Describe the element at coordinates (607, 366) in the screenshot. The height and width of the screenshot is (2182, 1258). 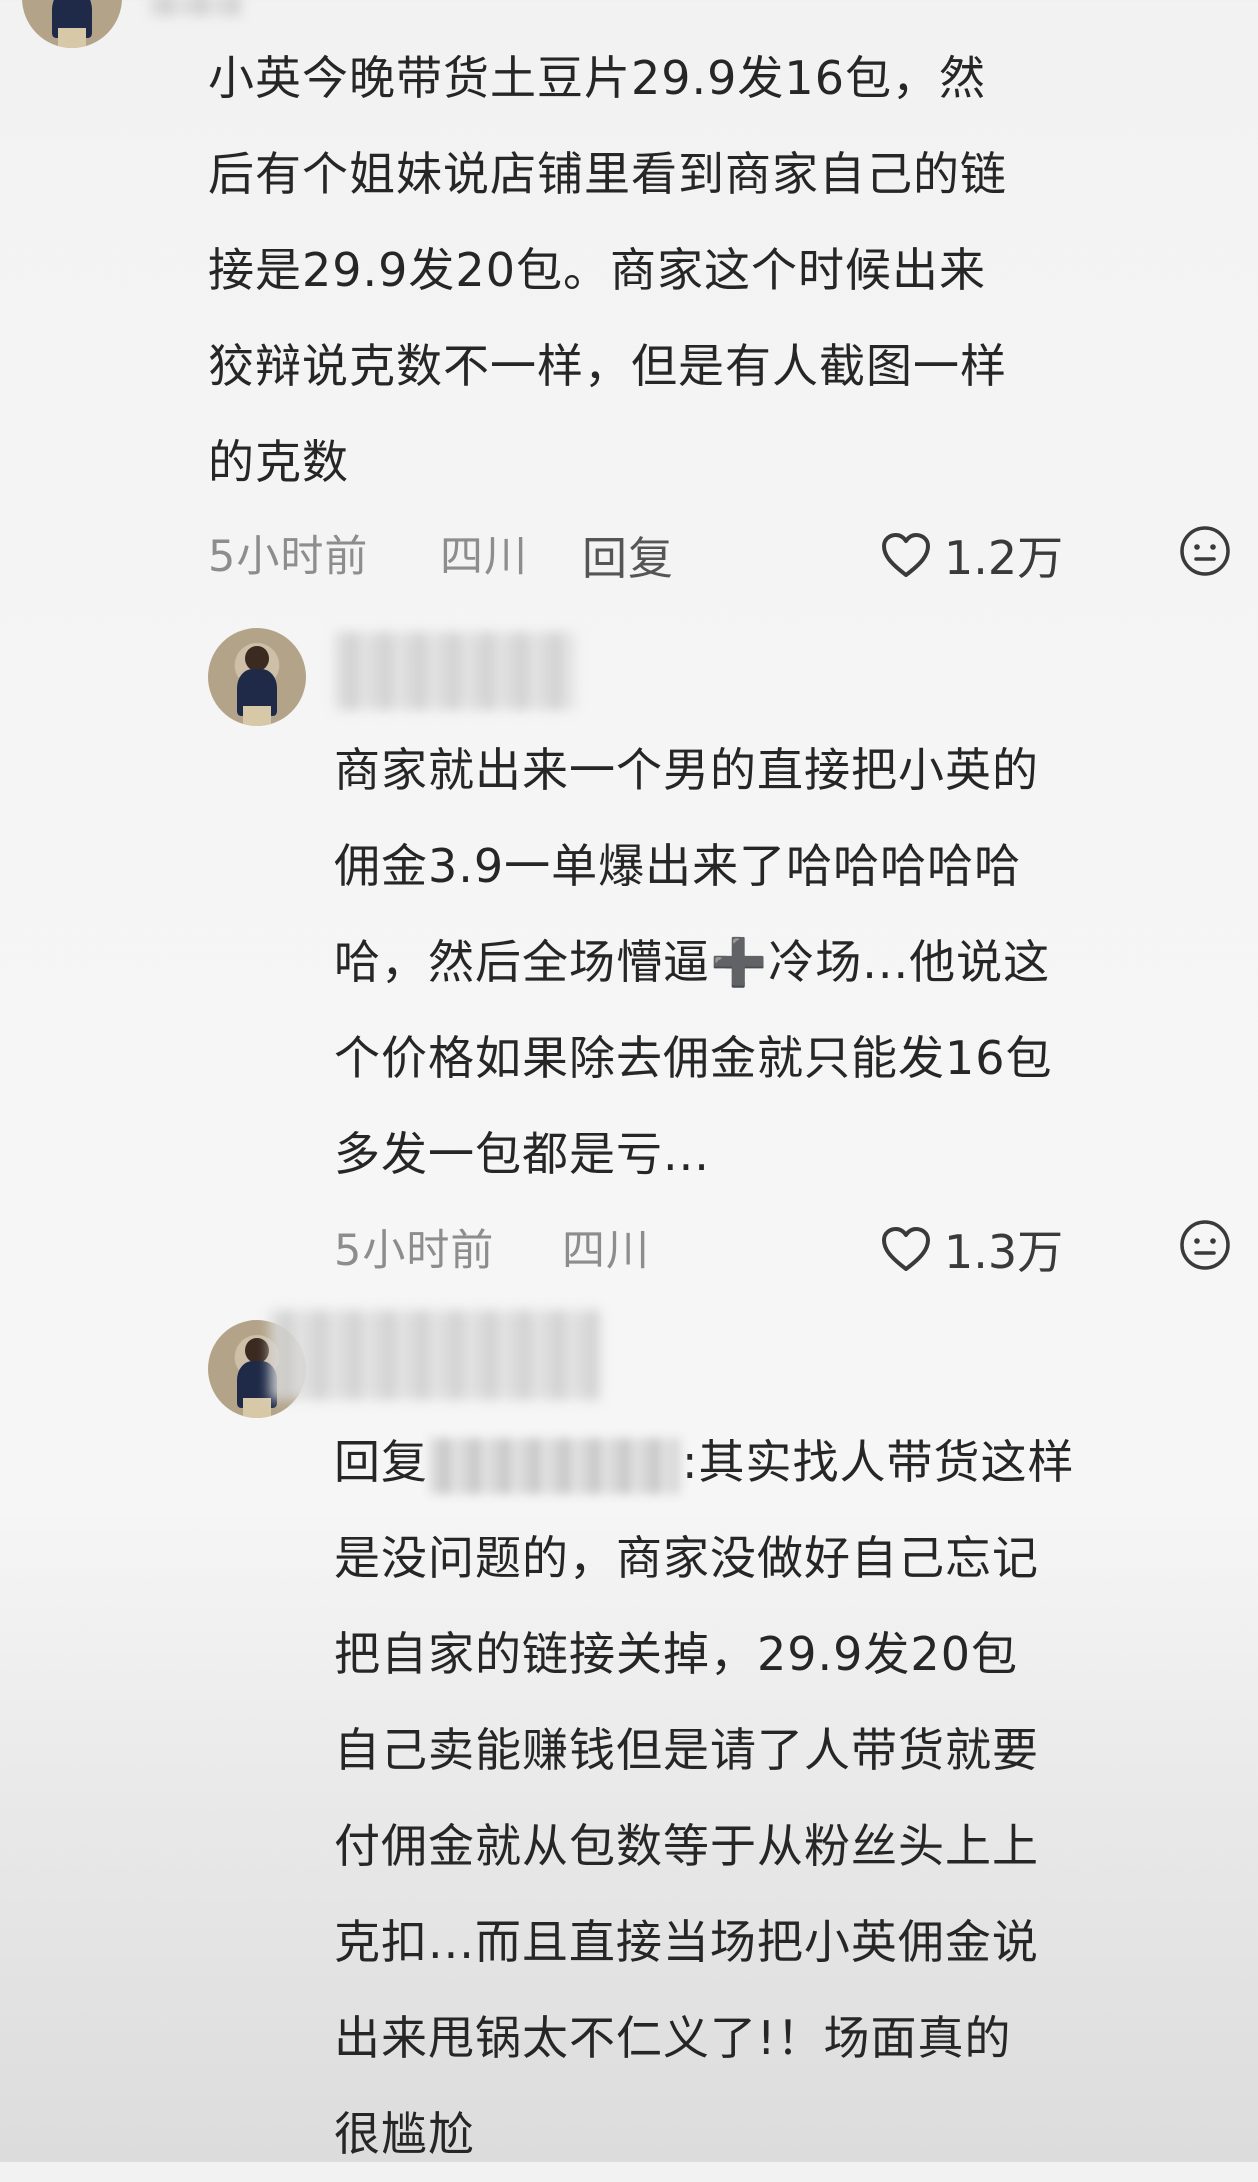
I see `comment-line: 狡辩说克数不一样，但是有人截图一样` at that location.